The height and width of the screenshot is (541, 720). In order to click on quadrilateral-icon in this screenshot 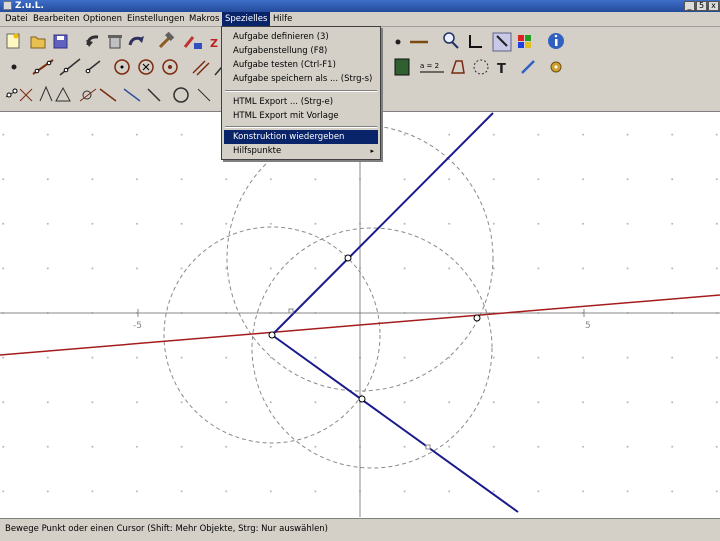, I will do `click(457, 67)`.